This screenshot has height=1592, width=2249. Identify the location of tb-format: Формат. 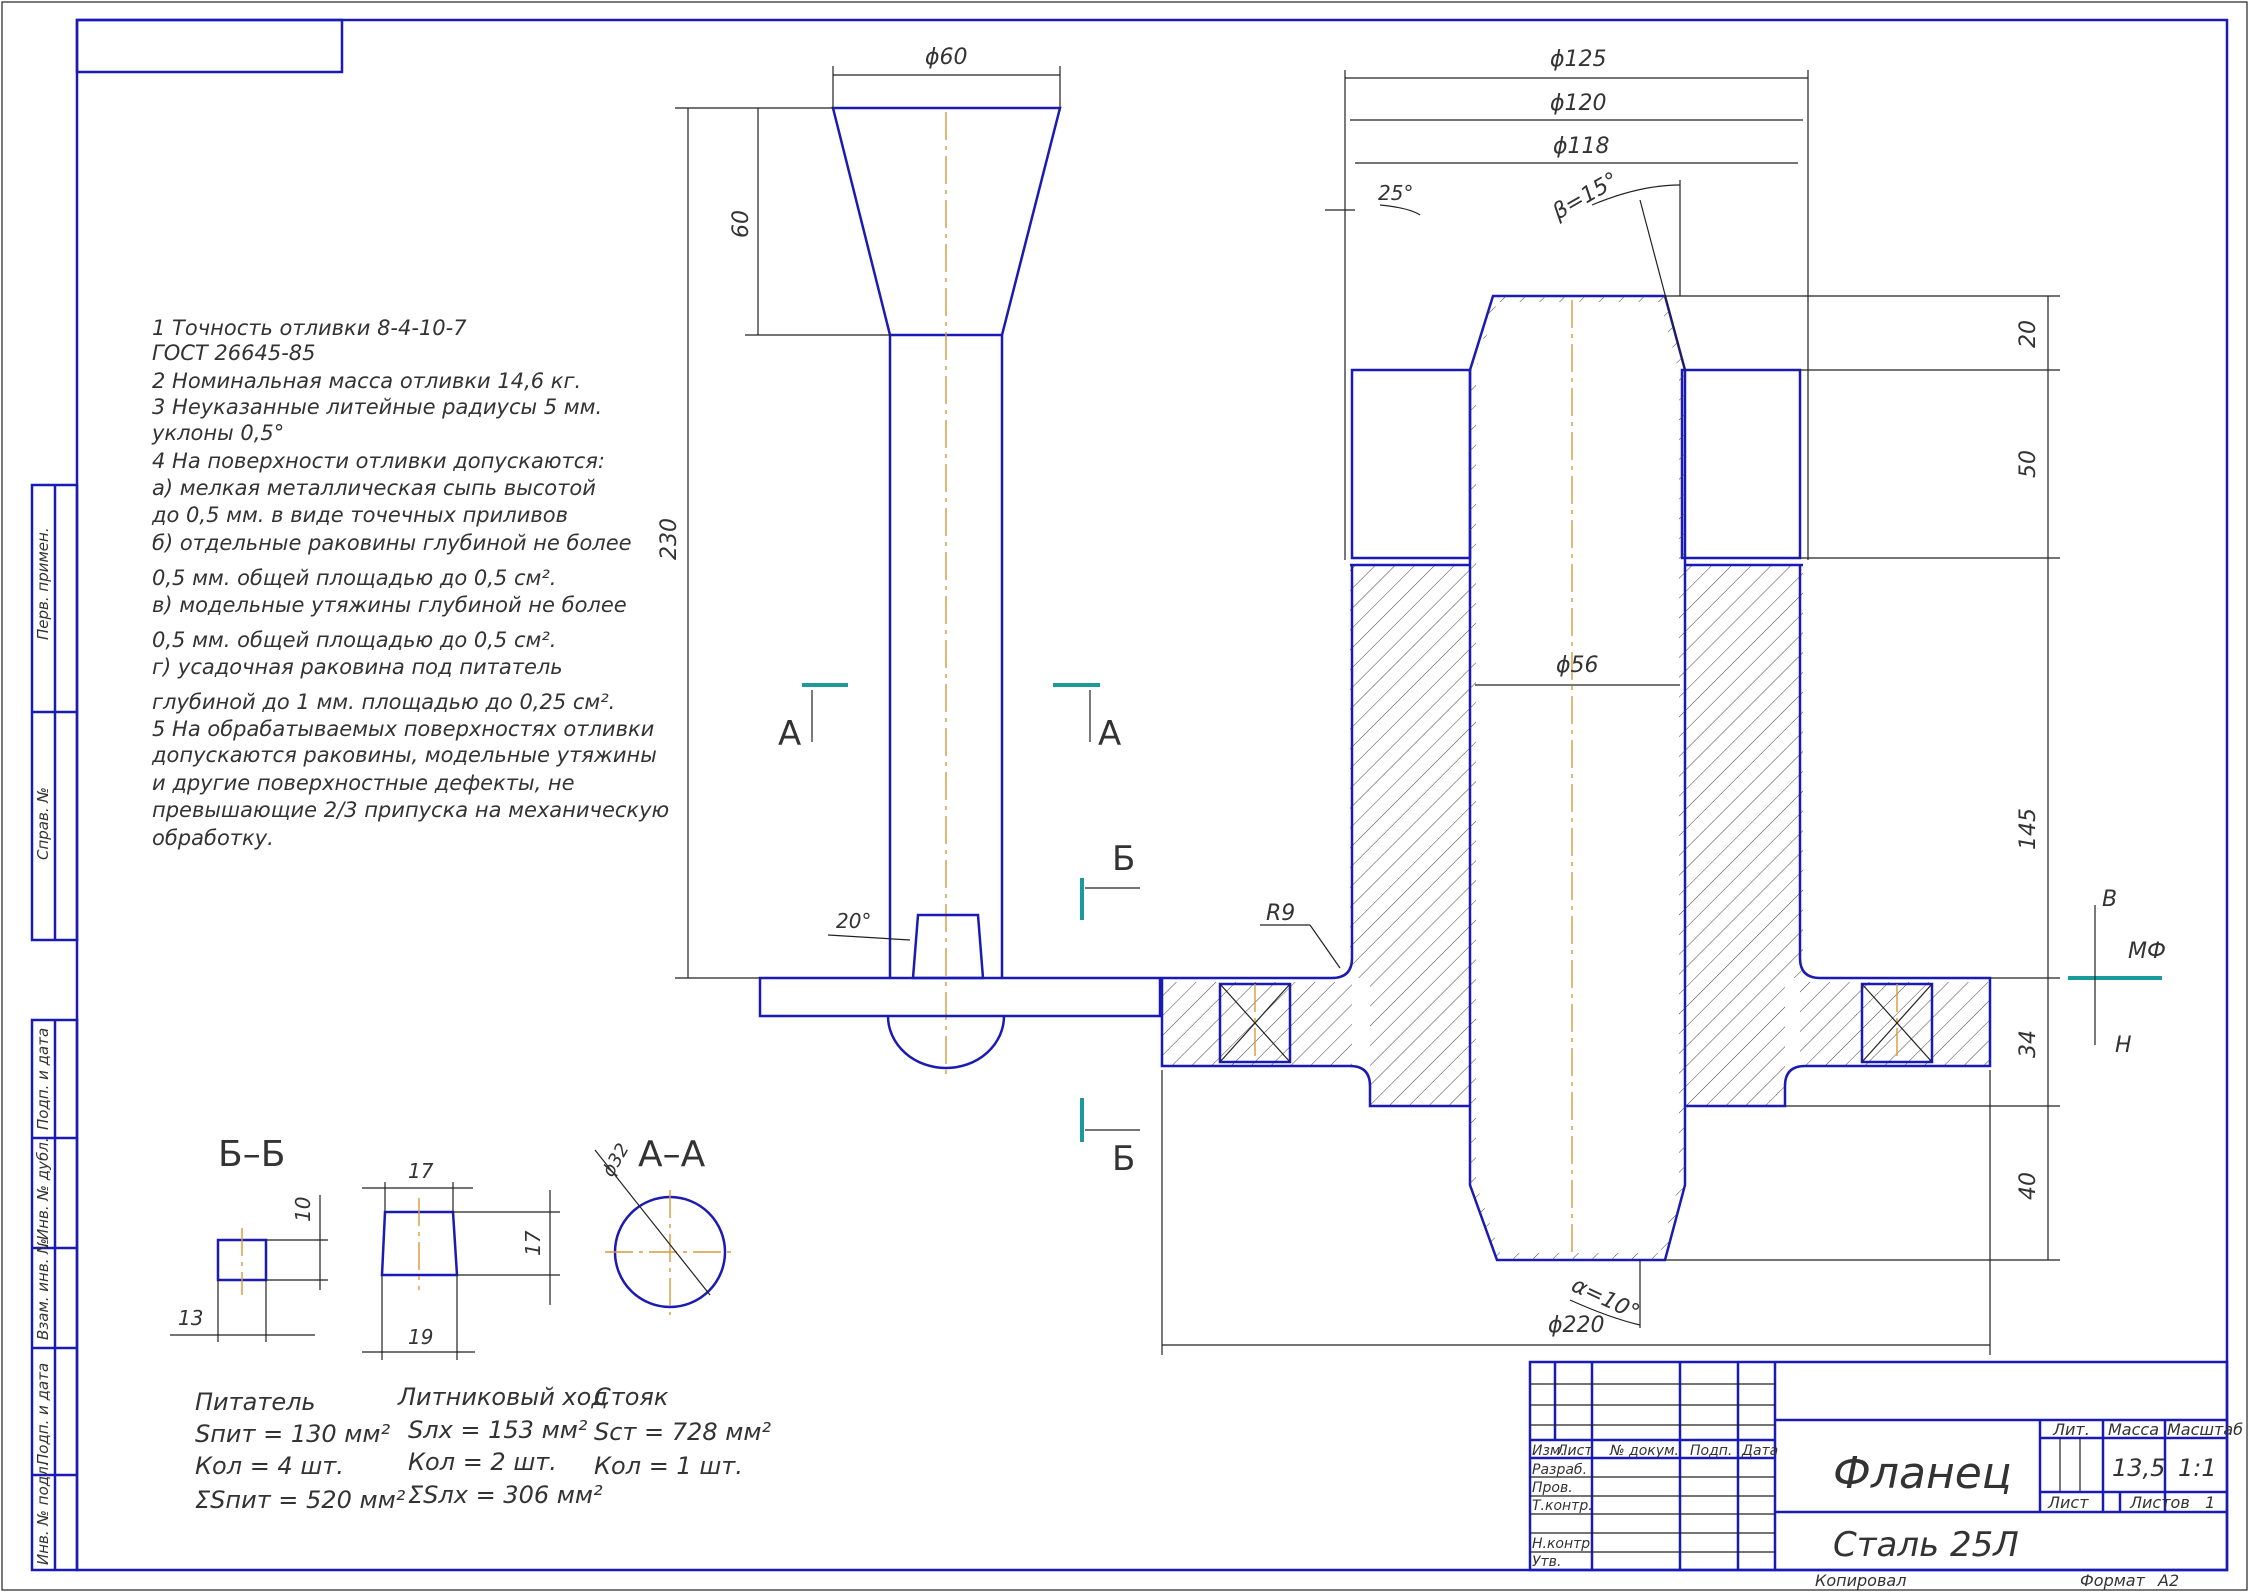
(2113, 1580).